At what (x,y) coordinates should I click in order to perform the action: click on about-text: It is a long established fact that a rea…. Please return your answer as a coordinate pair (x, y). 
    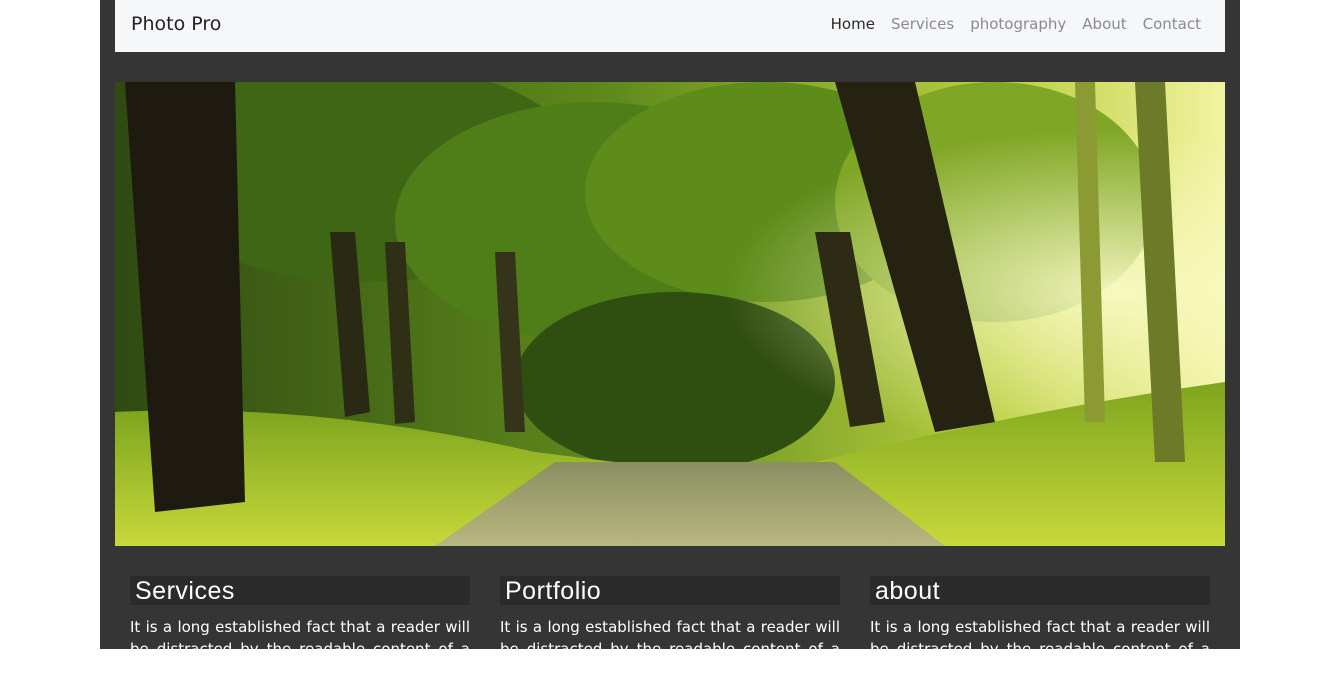
    Looking at the image, I should click on (1040, 649).